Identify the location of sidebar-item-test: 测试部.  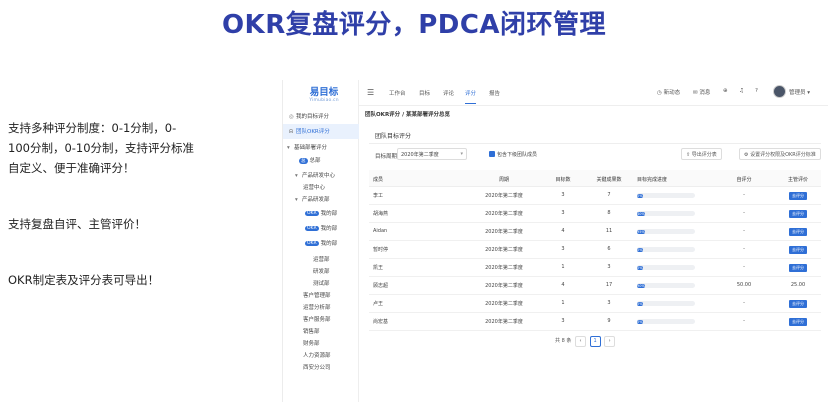
(321, 283).